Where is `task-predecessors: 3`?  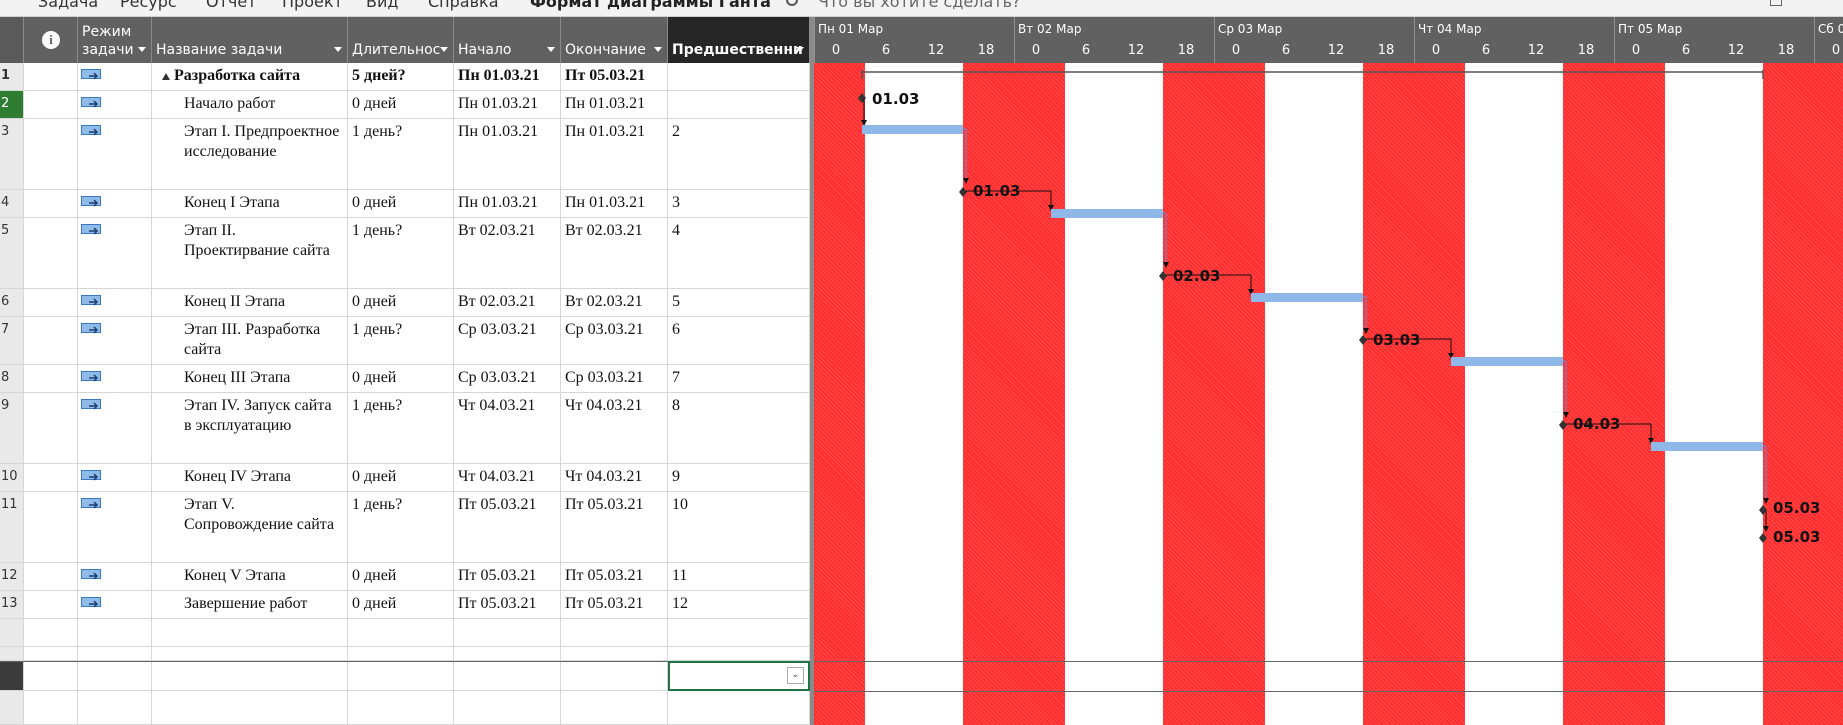
task-predecessors: 3 is located at coordinates (739, 203).